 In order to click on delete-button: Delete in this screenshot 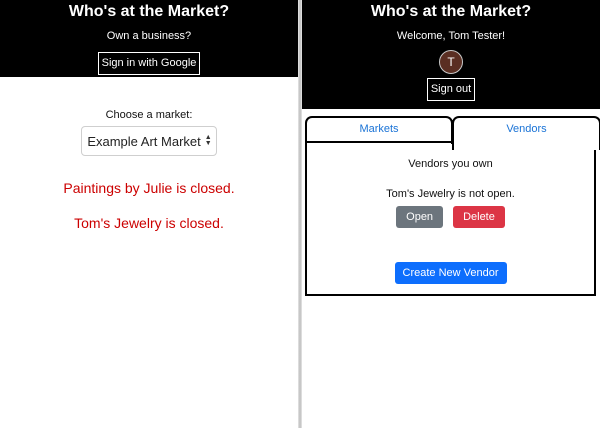, I will do `click(479, 217)`.